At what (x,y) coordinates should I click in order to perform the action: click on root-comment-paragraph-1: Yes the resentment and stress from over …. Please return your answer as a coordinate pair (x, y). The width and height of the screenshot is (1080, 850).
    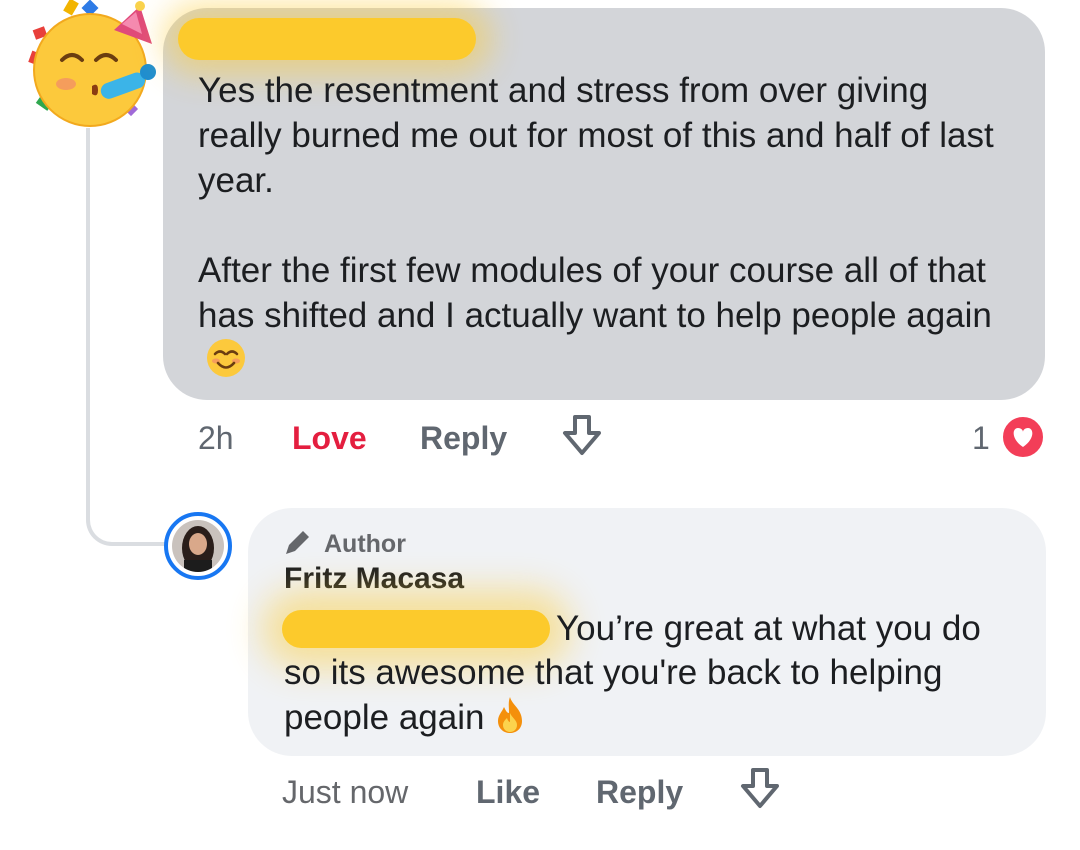
    Looking at the image, I should click on (601, 135).